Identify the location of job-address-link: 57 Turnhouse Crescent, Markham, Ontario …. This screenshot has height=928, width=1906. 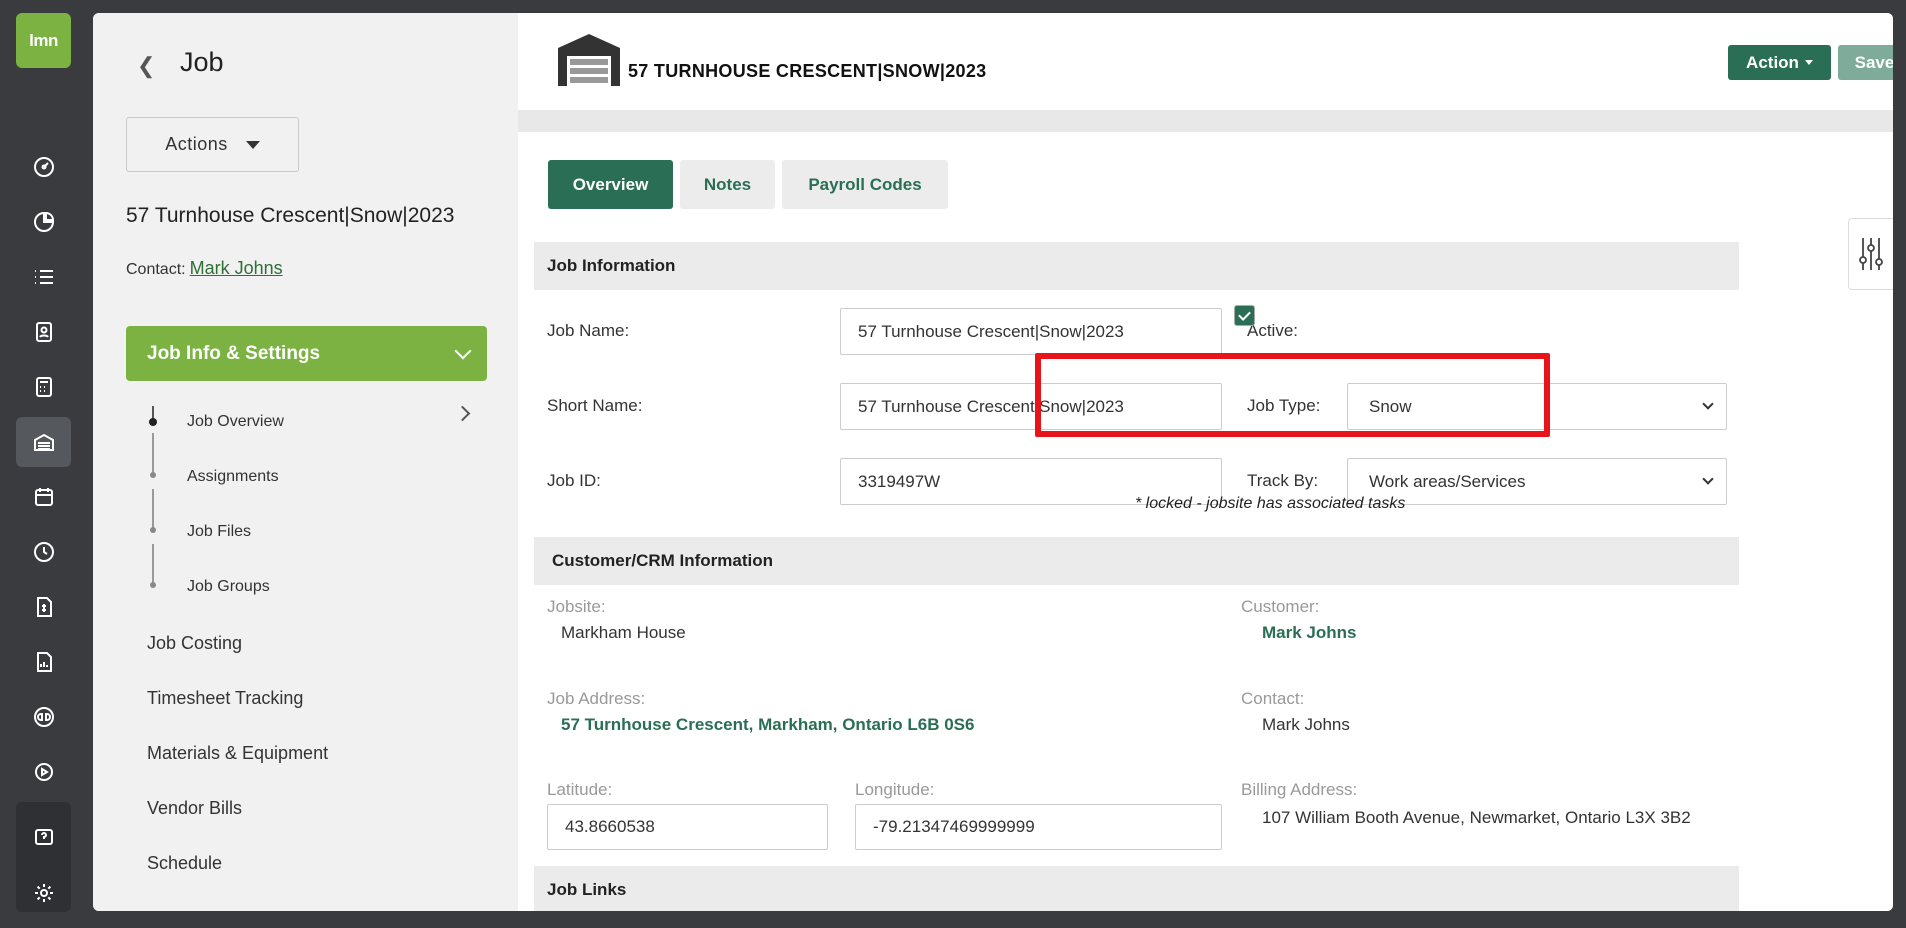
(767, 725).